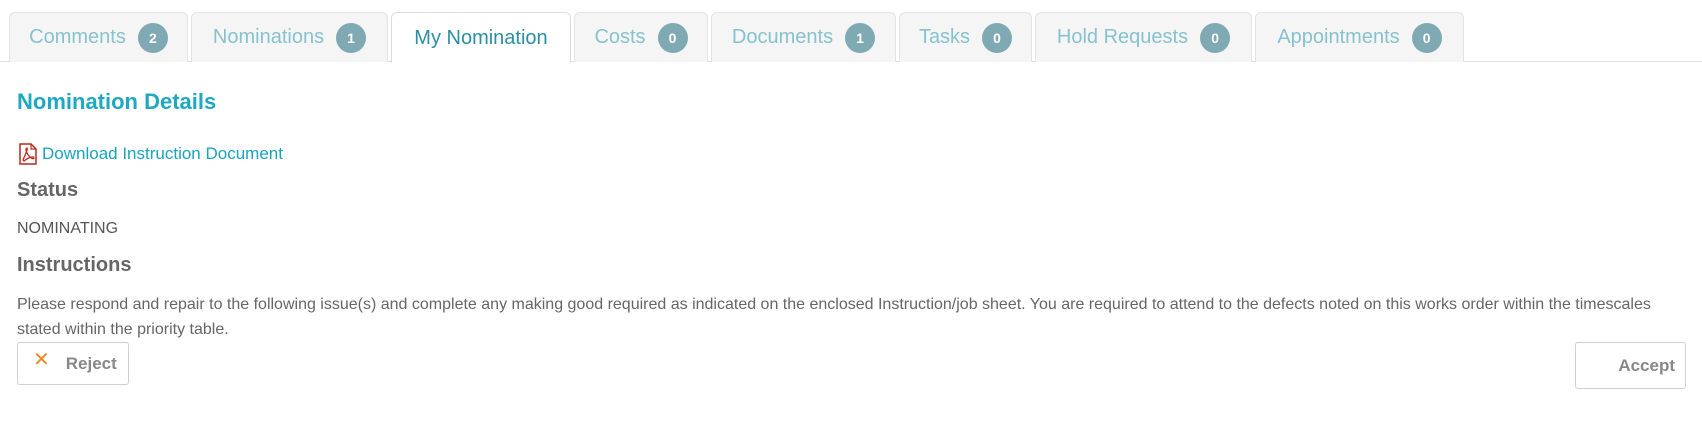 The width and height of the screenshot is (1702, 435). What do you see at coordinates (152, 37) in the screenshot?
I see `count-badge: 2` at bounding box center [152, 37].